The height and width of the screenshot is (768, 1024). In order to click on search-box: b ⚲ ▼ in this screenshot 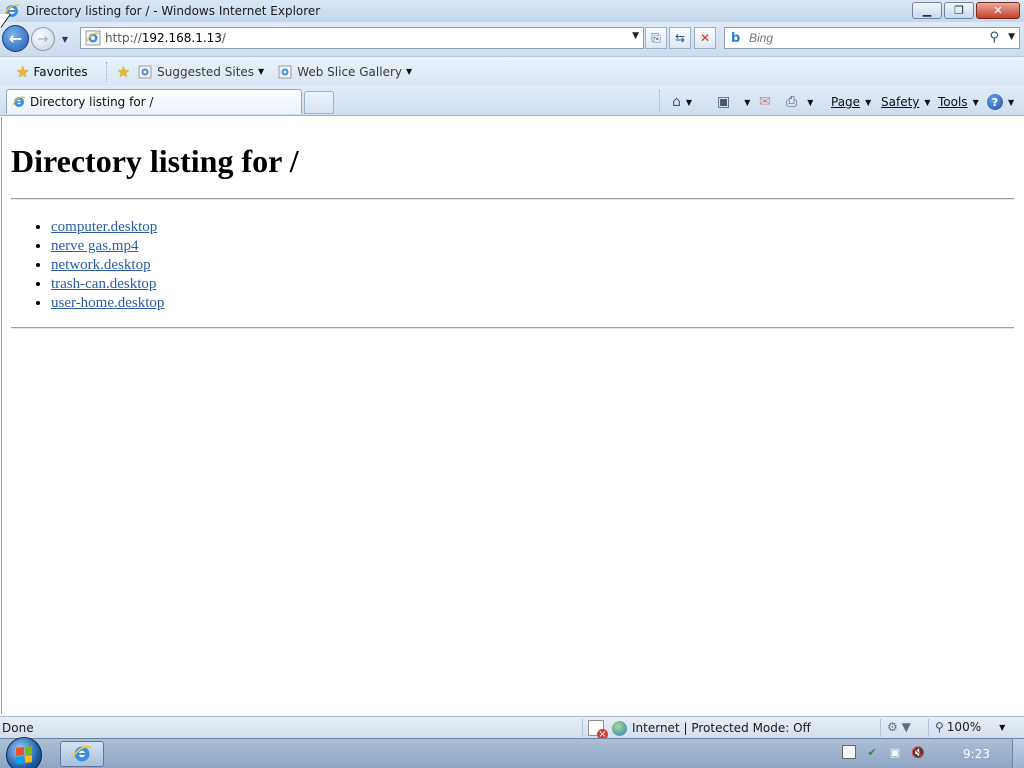, I will do `click(872, 38)`.